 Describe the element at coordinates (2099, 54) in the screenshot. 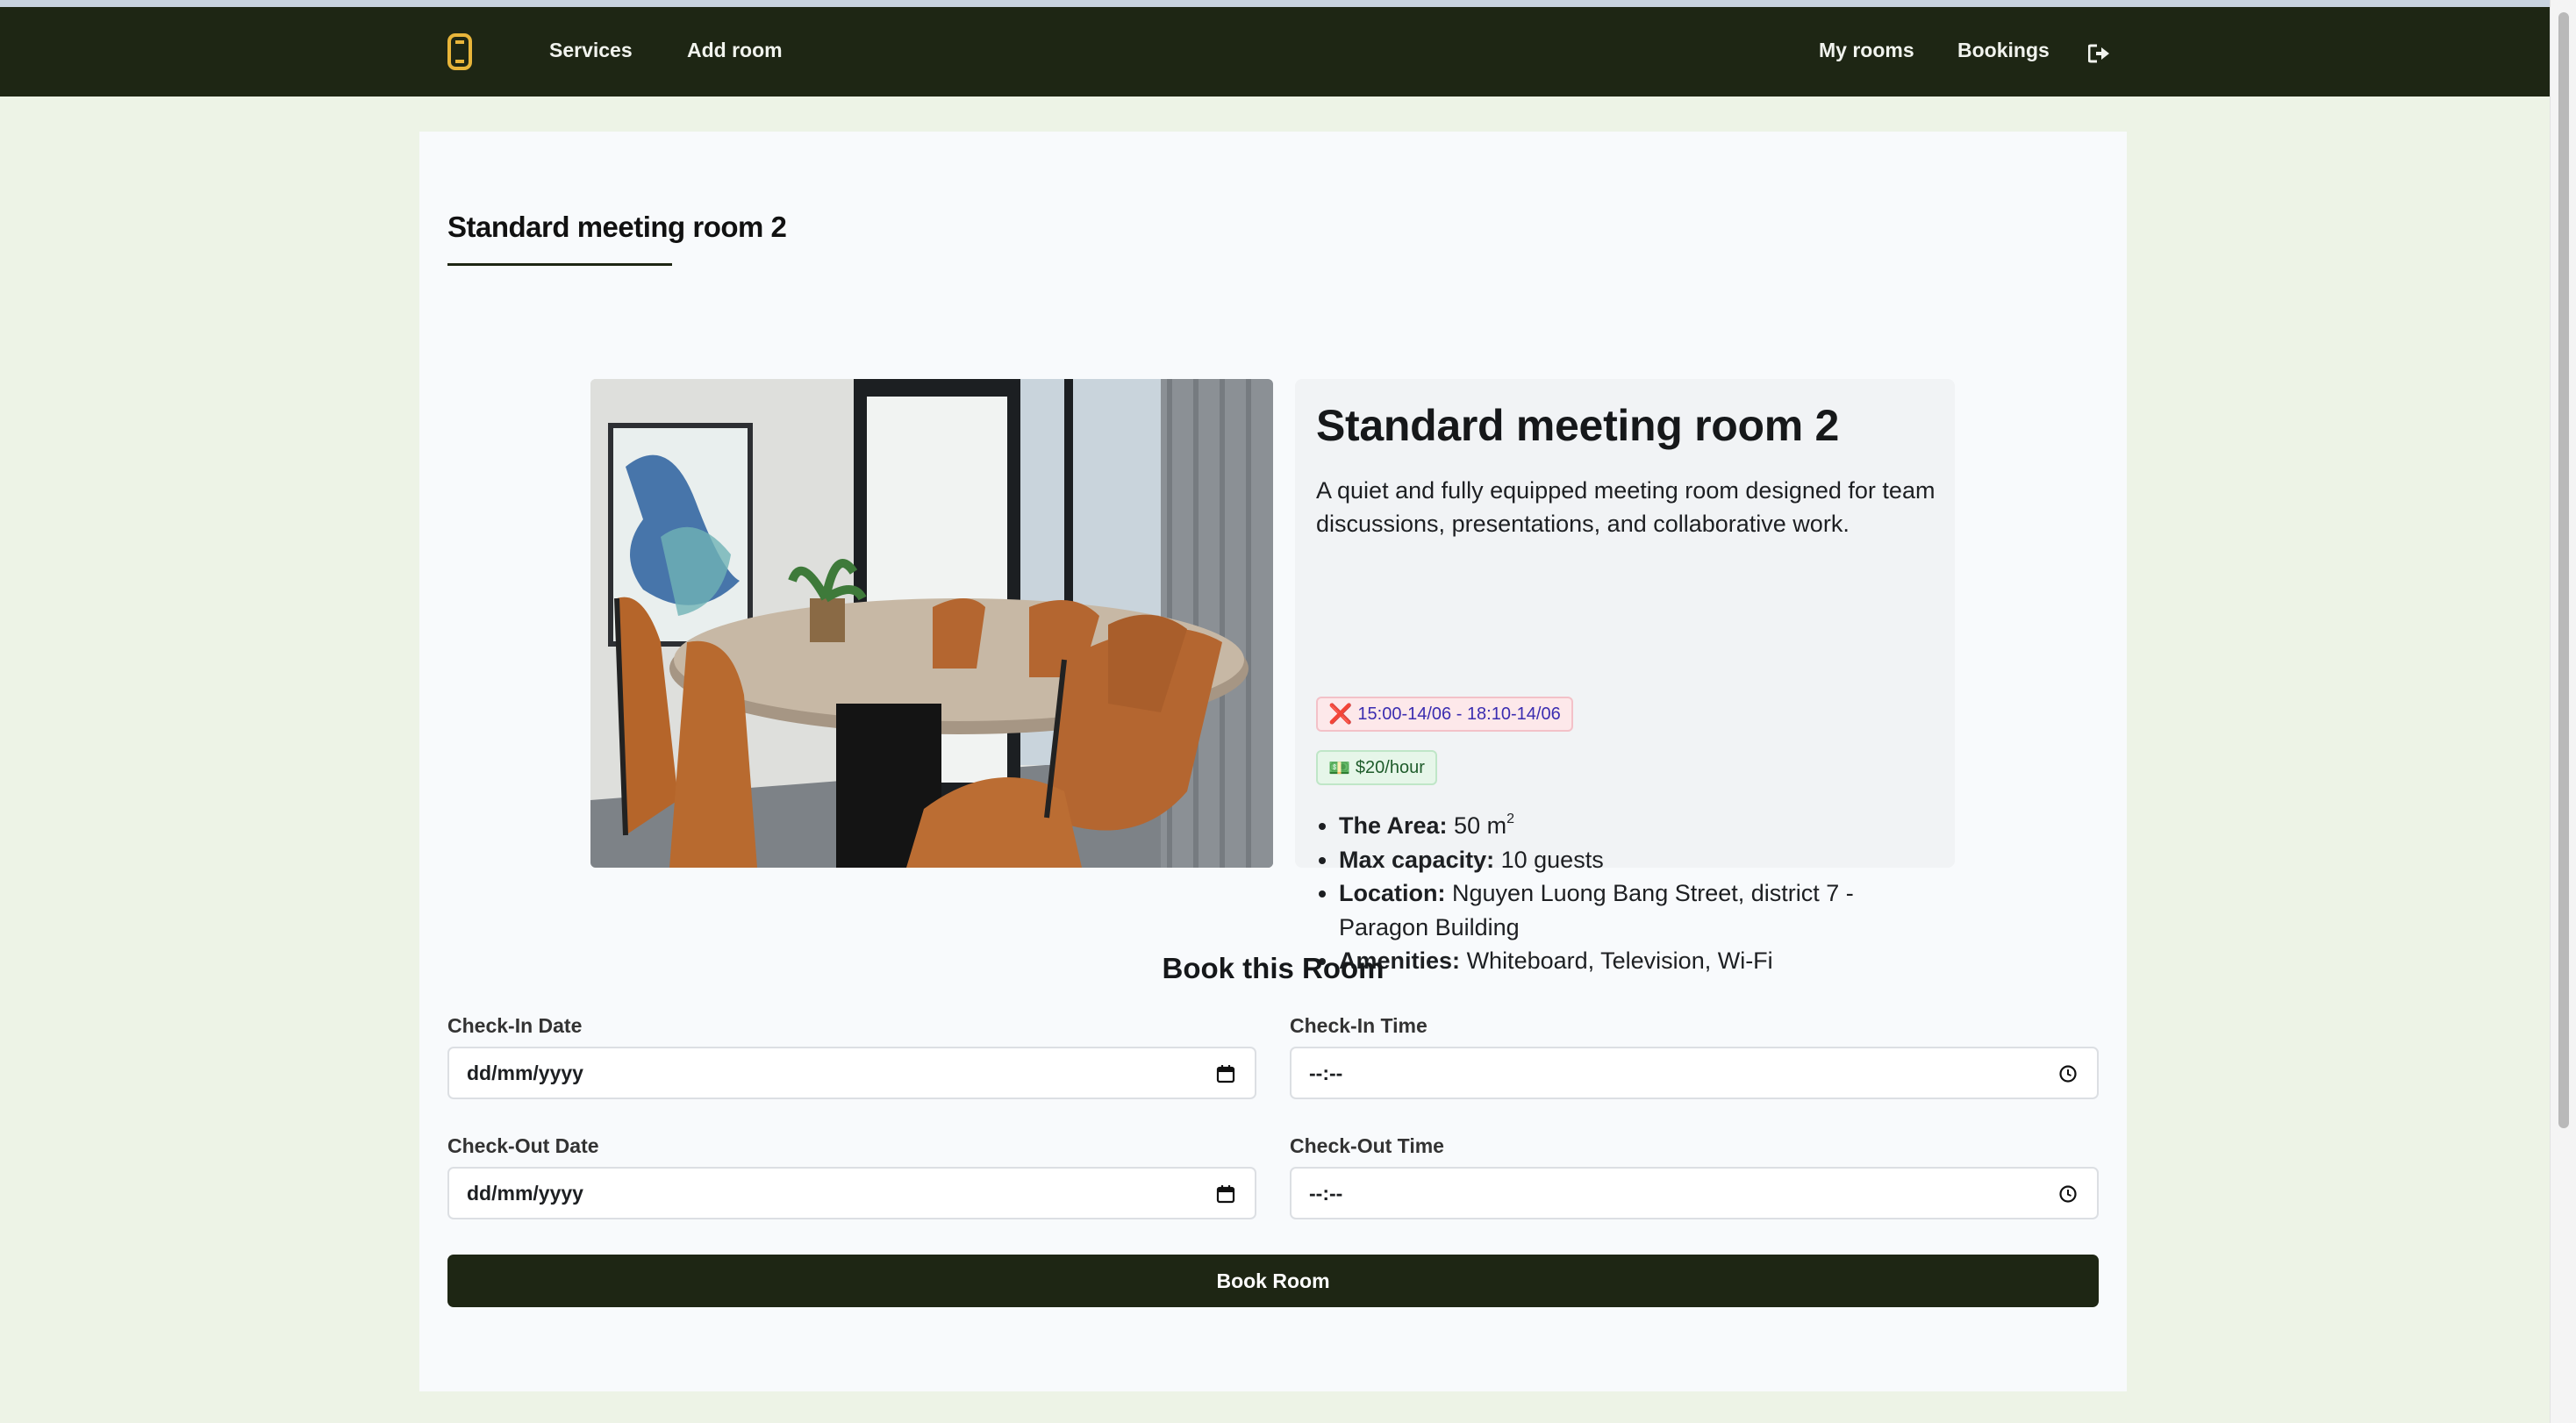

I see `sign-out-icon` at that location.